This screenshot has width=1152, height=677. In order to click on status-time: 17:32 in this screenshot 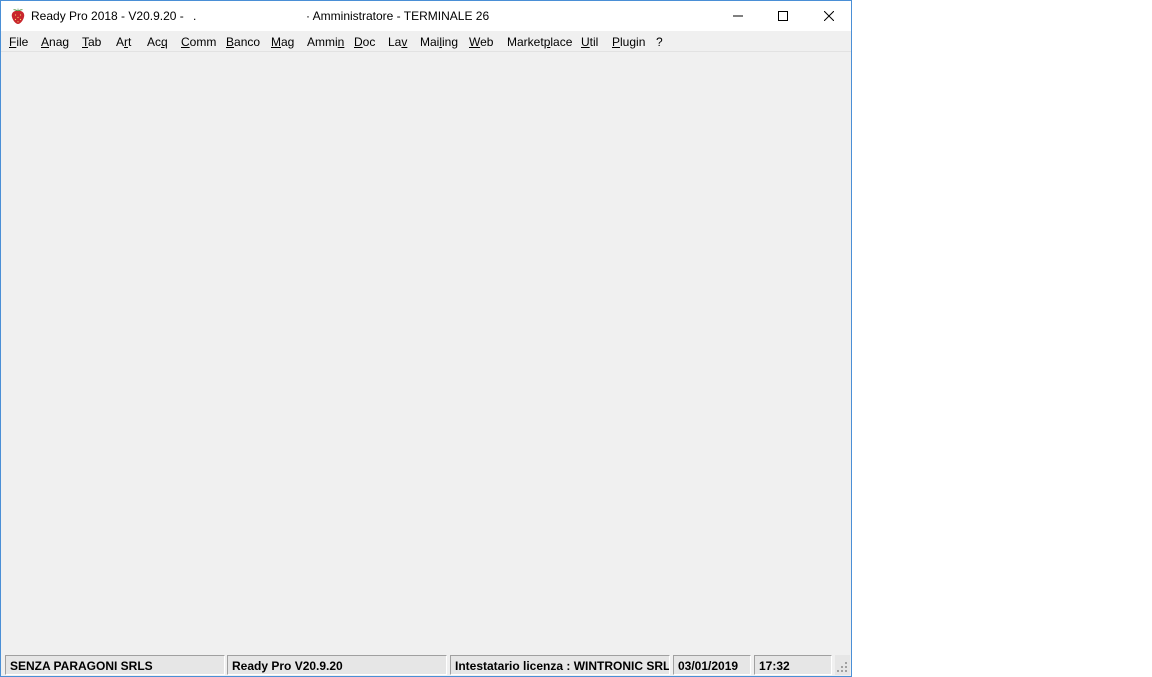, I will do `click(793, 665)`.